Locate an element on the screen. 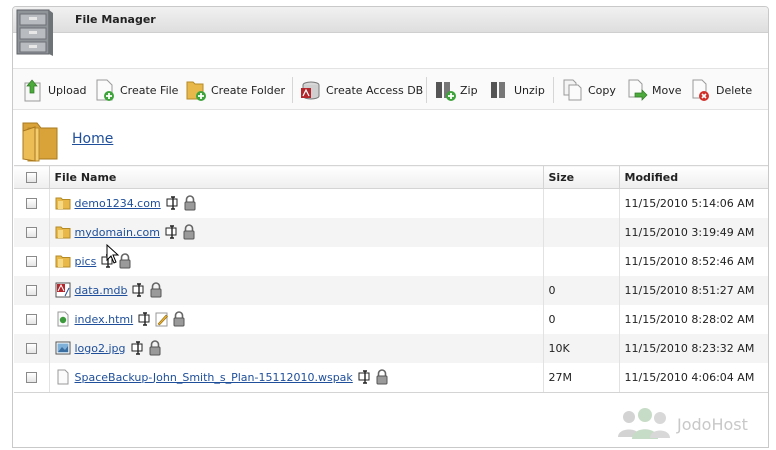 The image size is (776, 450). move-label: Move is located at coordinates (667, 90).